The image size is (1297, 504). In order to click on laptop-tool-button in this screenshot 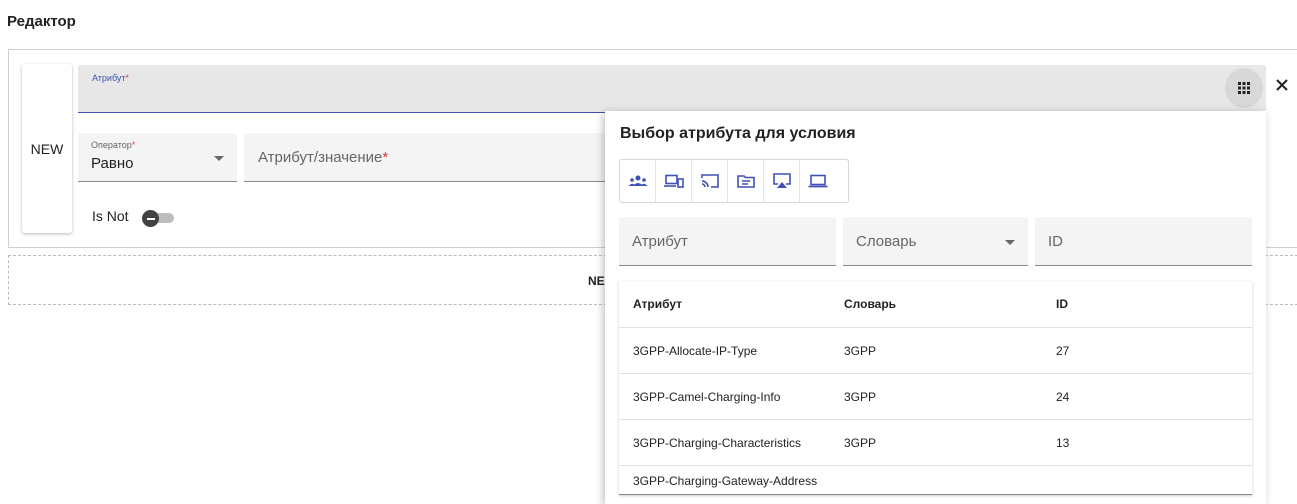, I will do `click(818, 181)`.